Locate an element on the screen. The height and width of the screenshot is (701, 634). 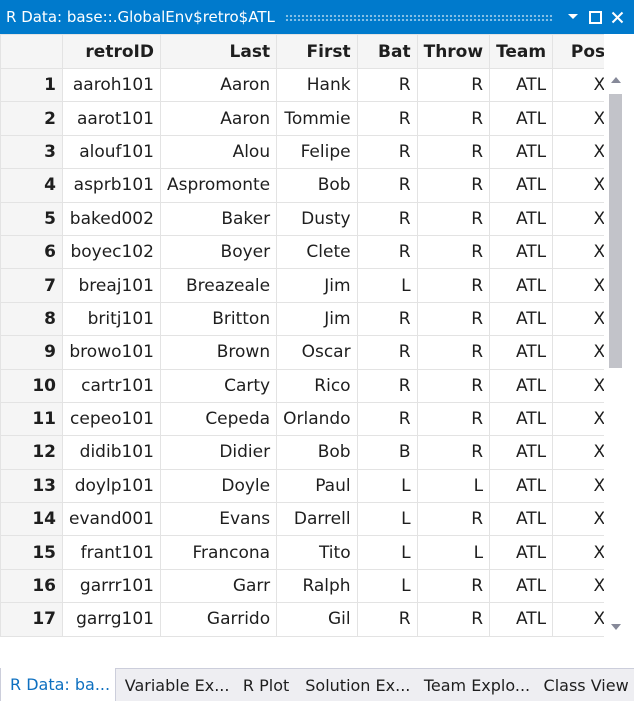
cell-retroid: cartr101 is located at coordinates (111, 385).